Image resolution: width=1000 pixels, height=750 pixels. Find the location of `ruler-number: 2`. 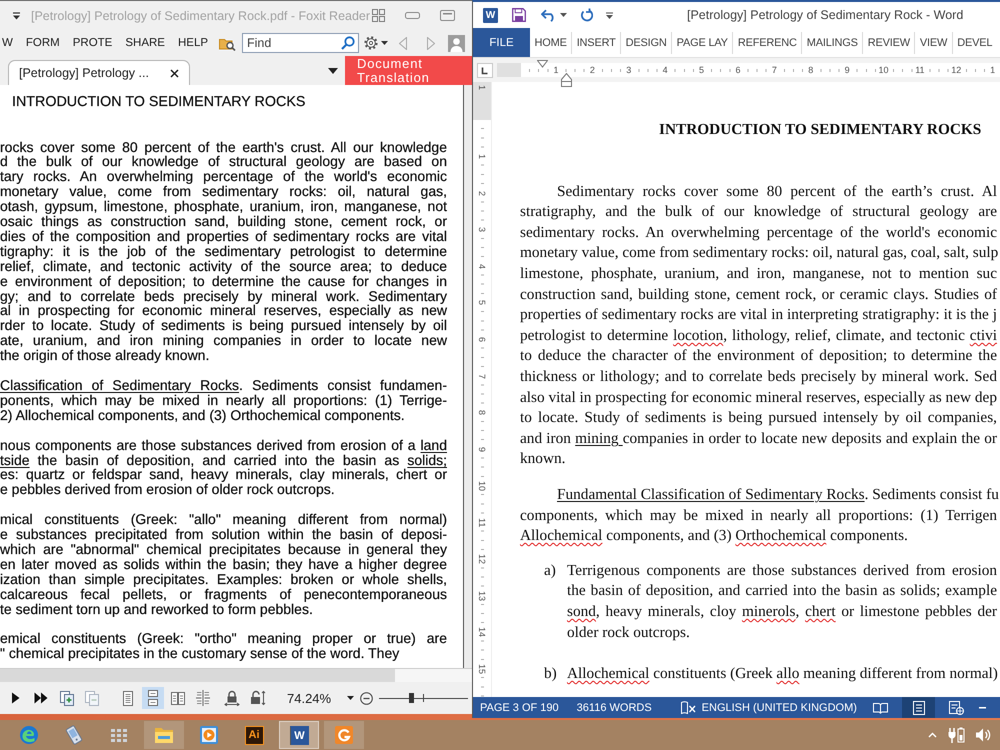

ruler-number: 2 is located at coordinates (592, 70).